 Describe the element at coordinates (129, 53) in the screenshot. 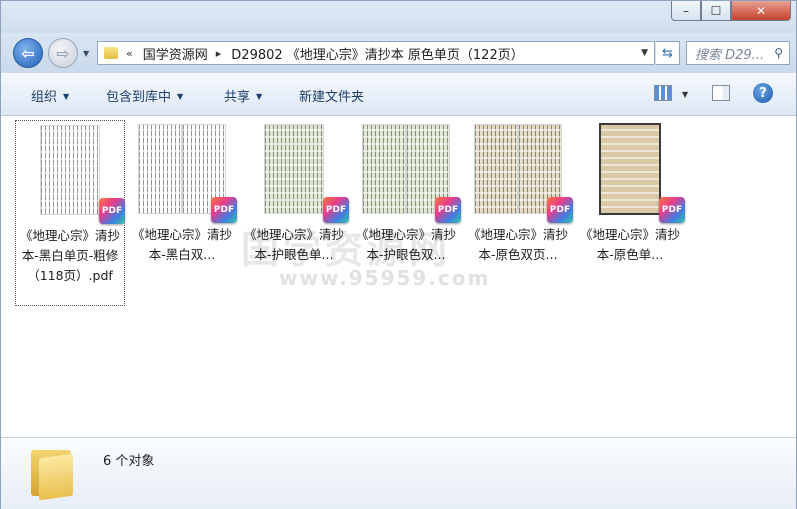

I see `breadcrumb-overflow: «` at that location.